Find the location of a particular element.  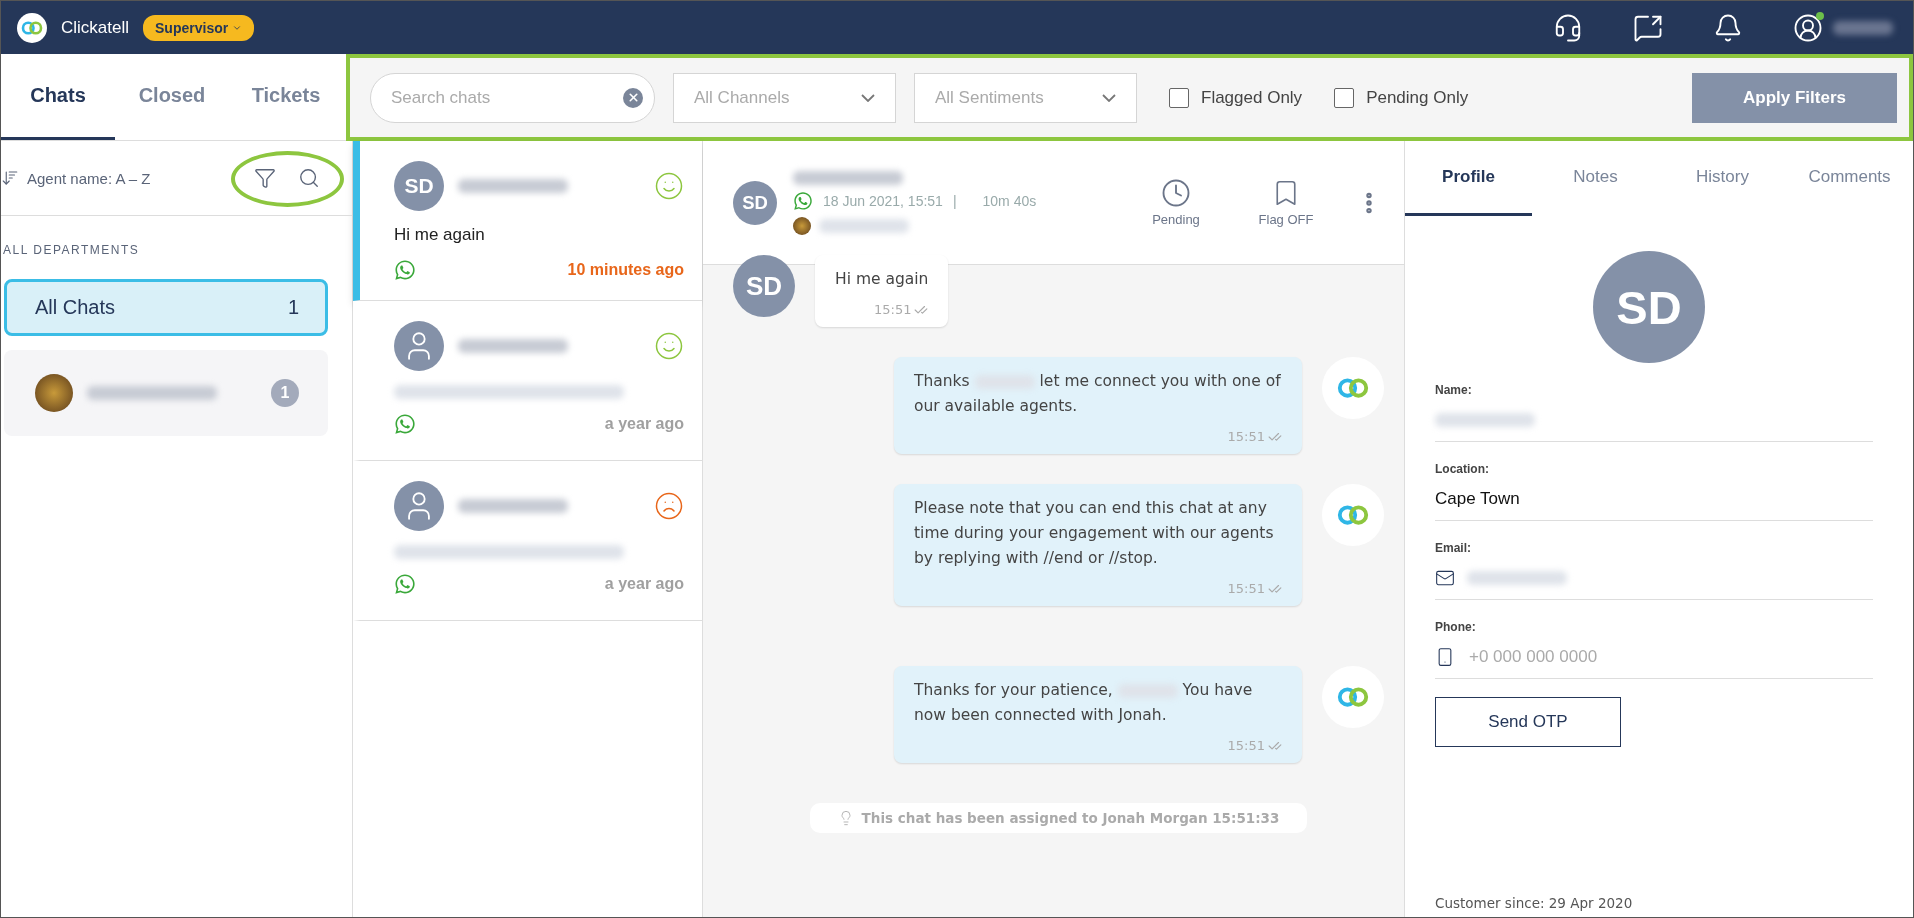

field-label: Name: is located at coordinates (1454, 390).